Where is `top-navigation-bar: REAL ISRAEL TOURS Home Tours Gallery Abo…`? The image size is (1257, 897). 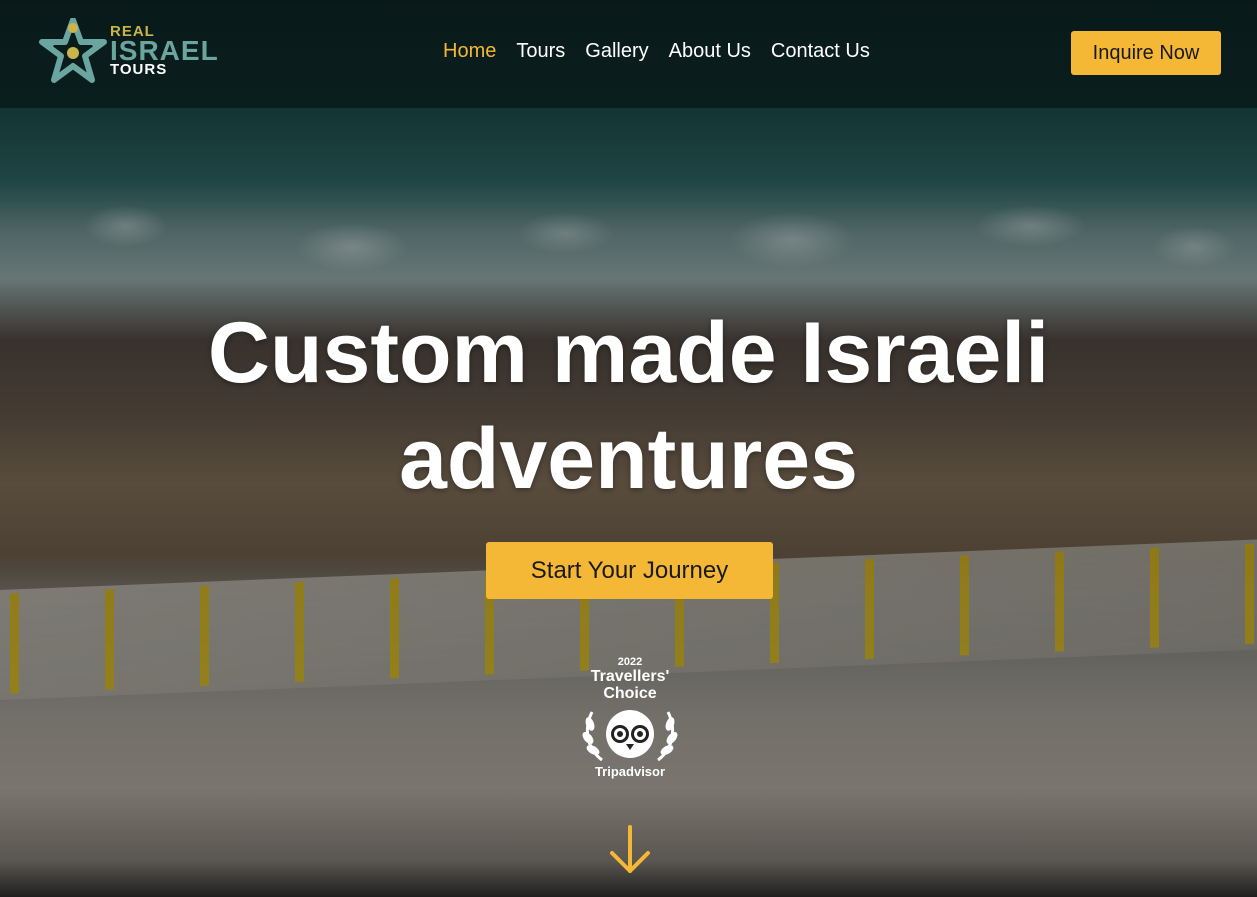
top-navigation-bar: REAL ISRAEL TOURS Home Tours Gallery Abo… is located at coordinates (628, 54).